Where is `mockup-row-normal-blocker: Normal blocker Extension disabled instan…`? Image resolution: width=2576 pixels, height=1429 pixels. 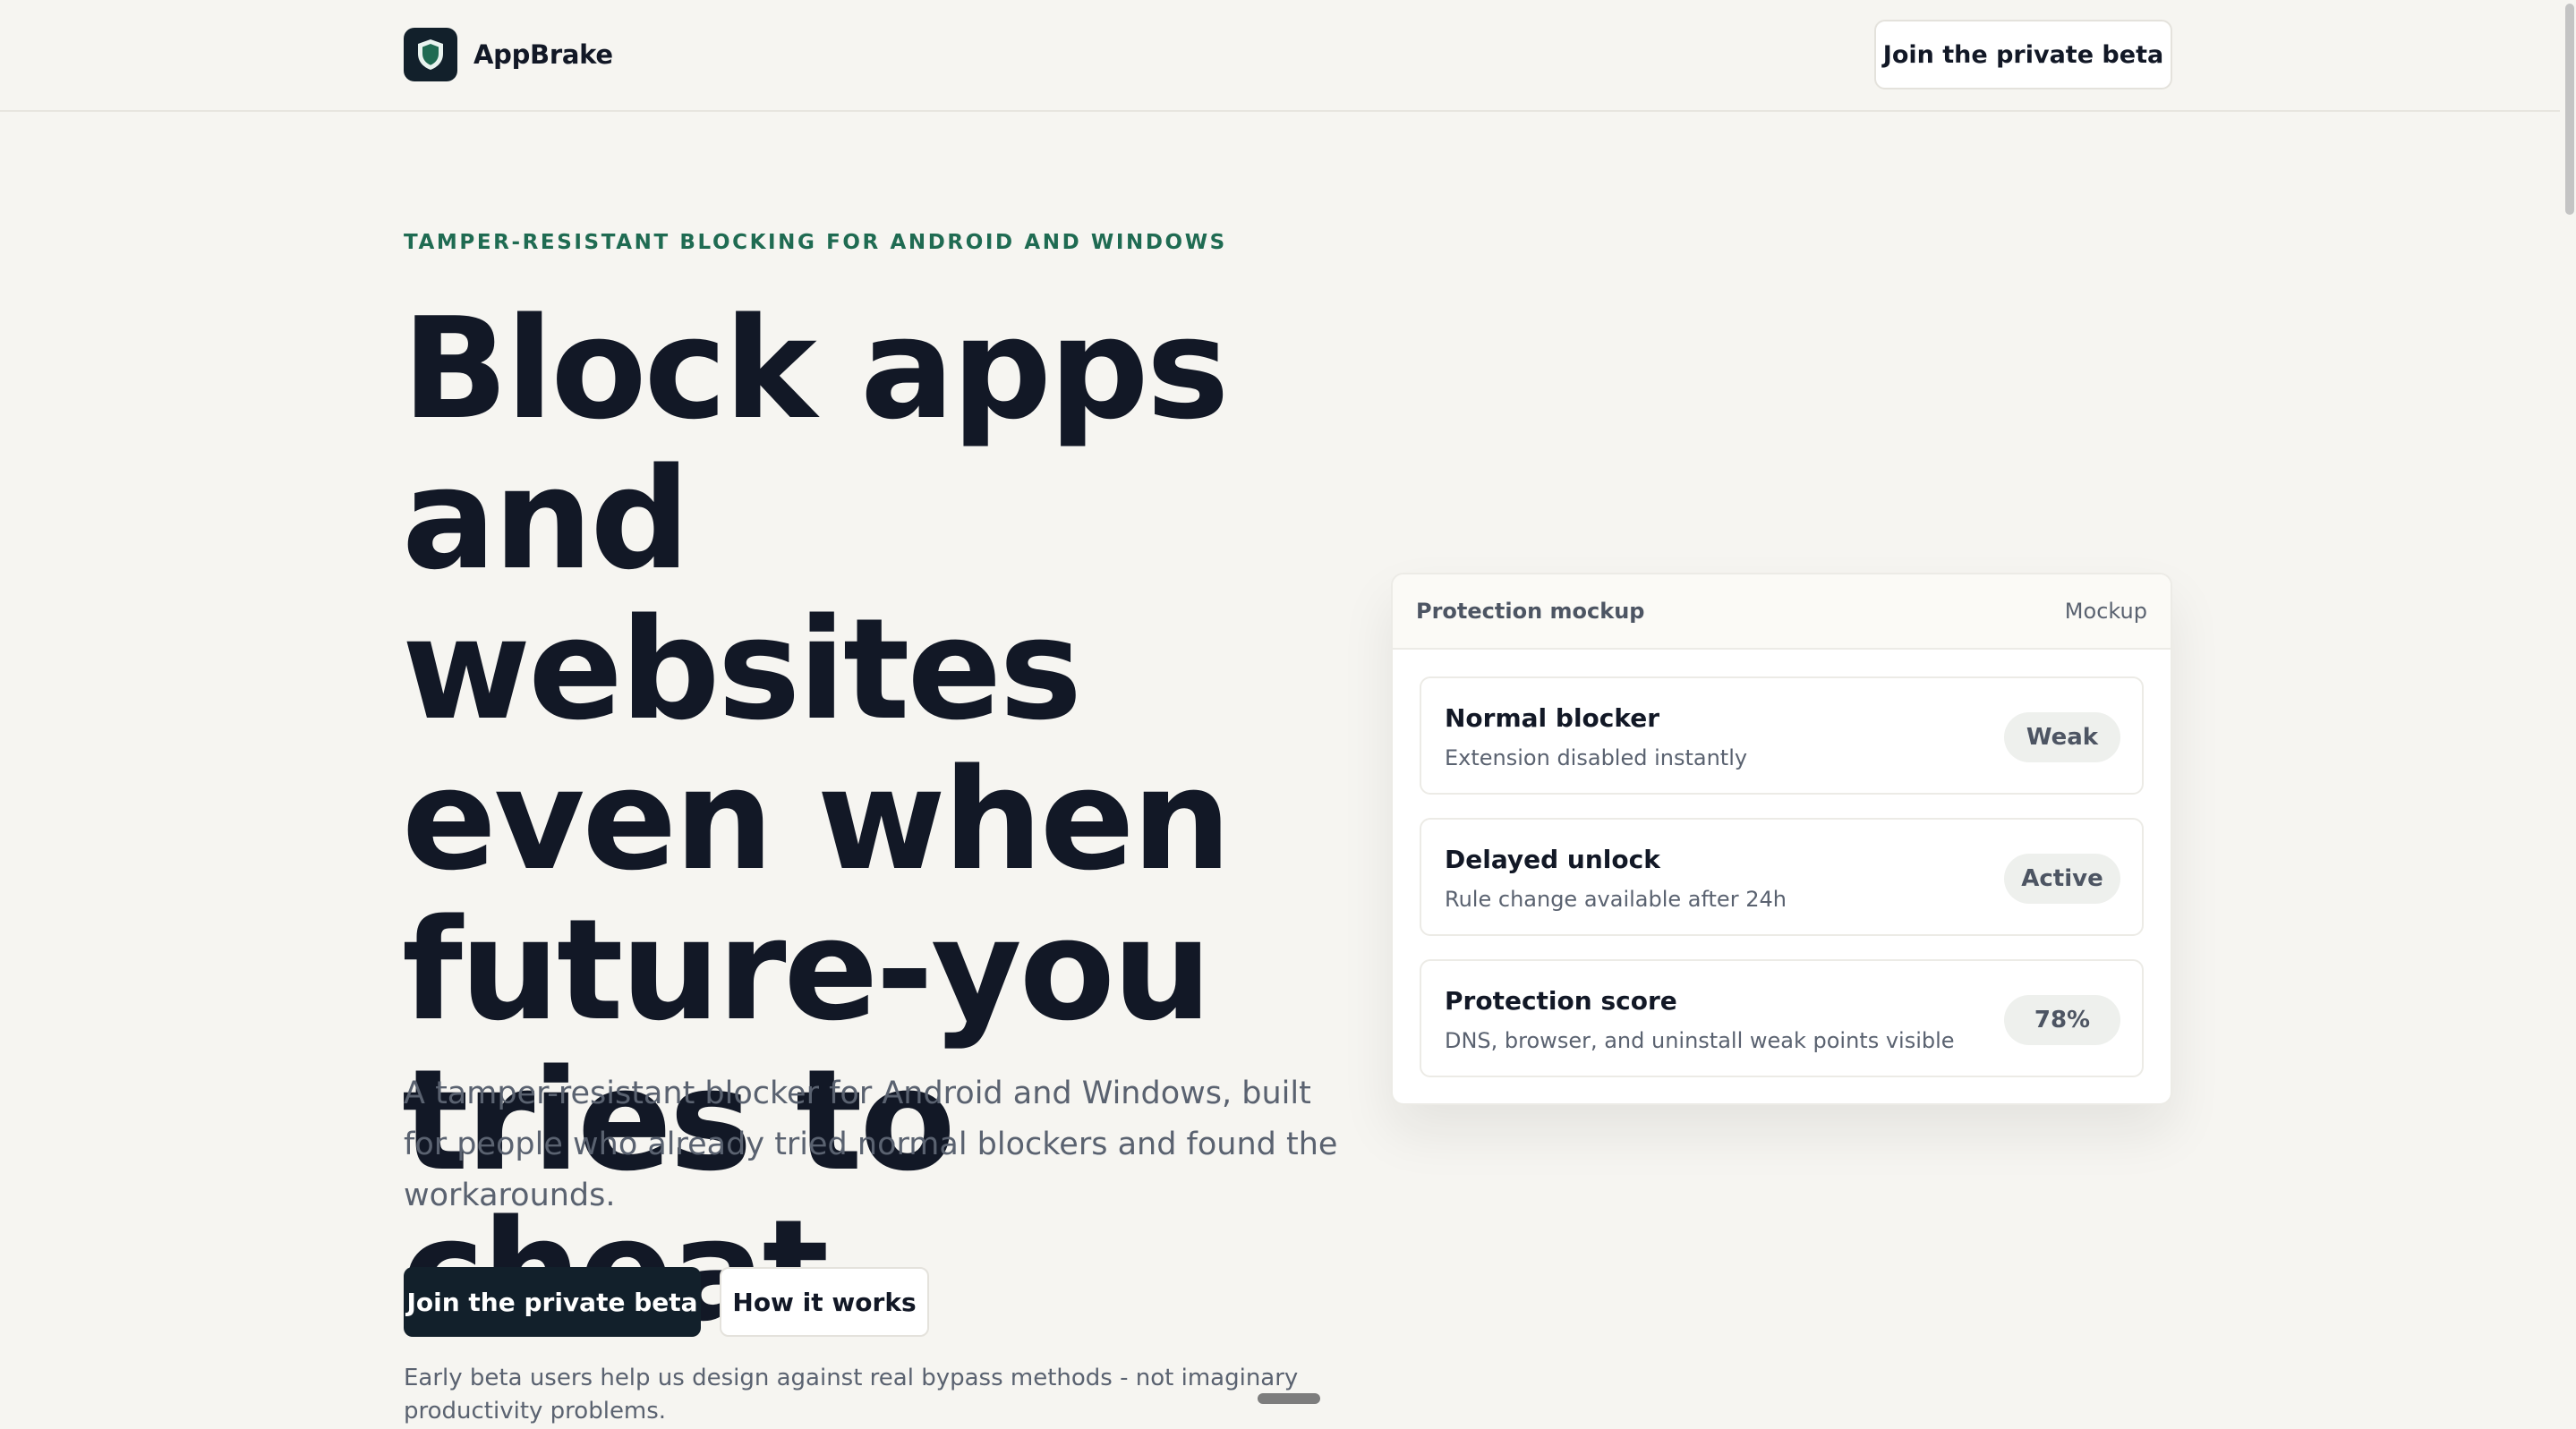
mockup-row-normal-blocker: Normal blocker Extension disabled instan… is located at coordinates (1782, 736).